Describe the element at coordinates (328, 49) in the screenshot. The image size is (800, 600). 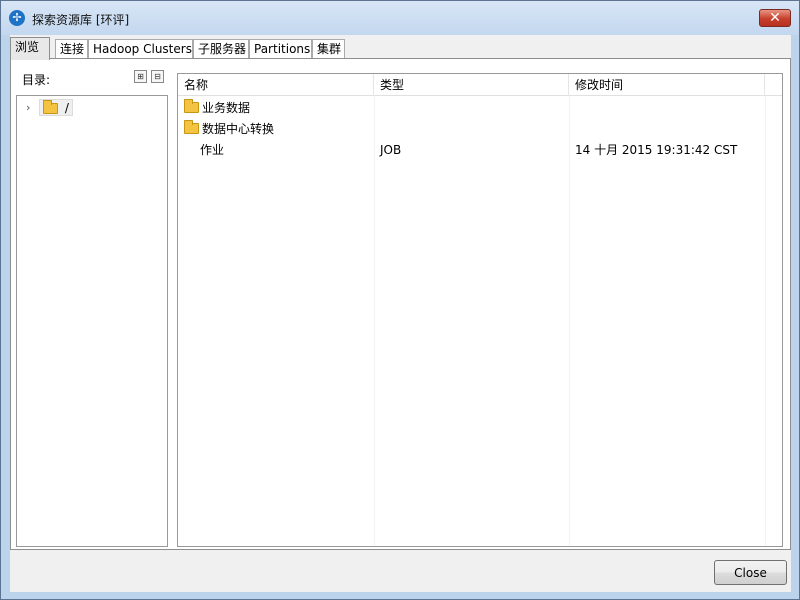
I see `tab-clusters: 集群` at that location.